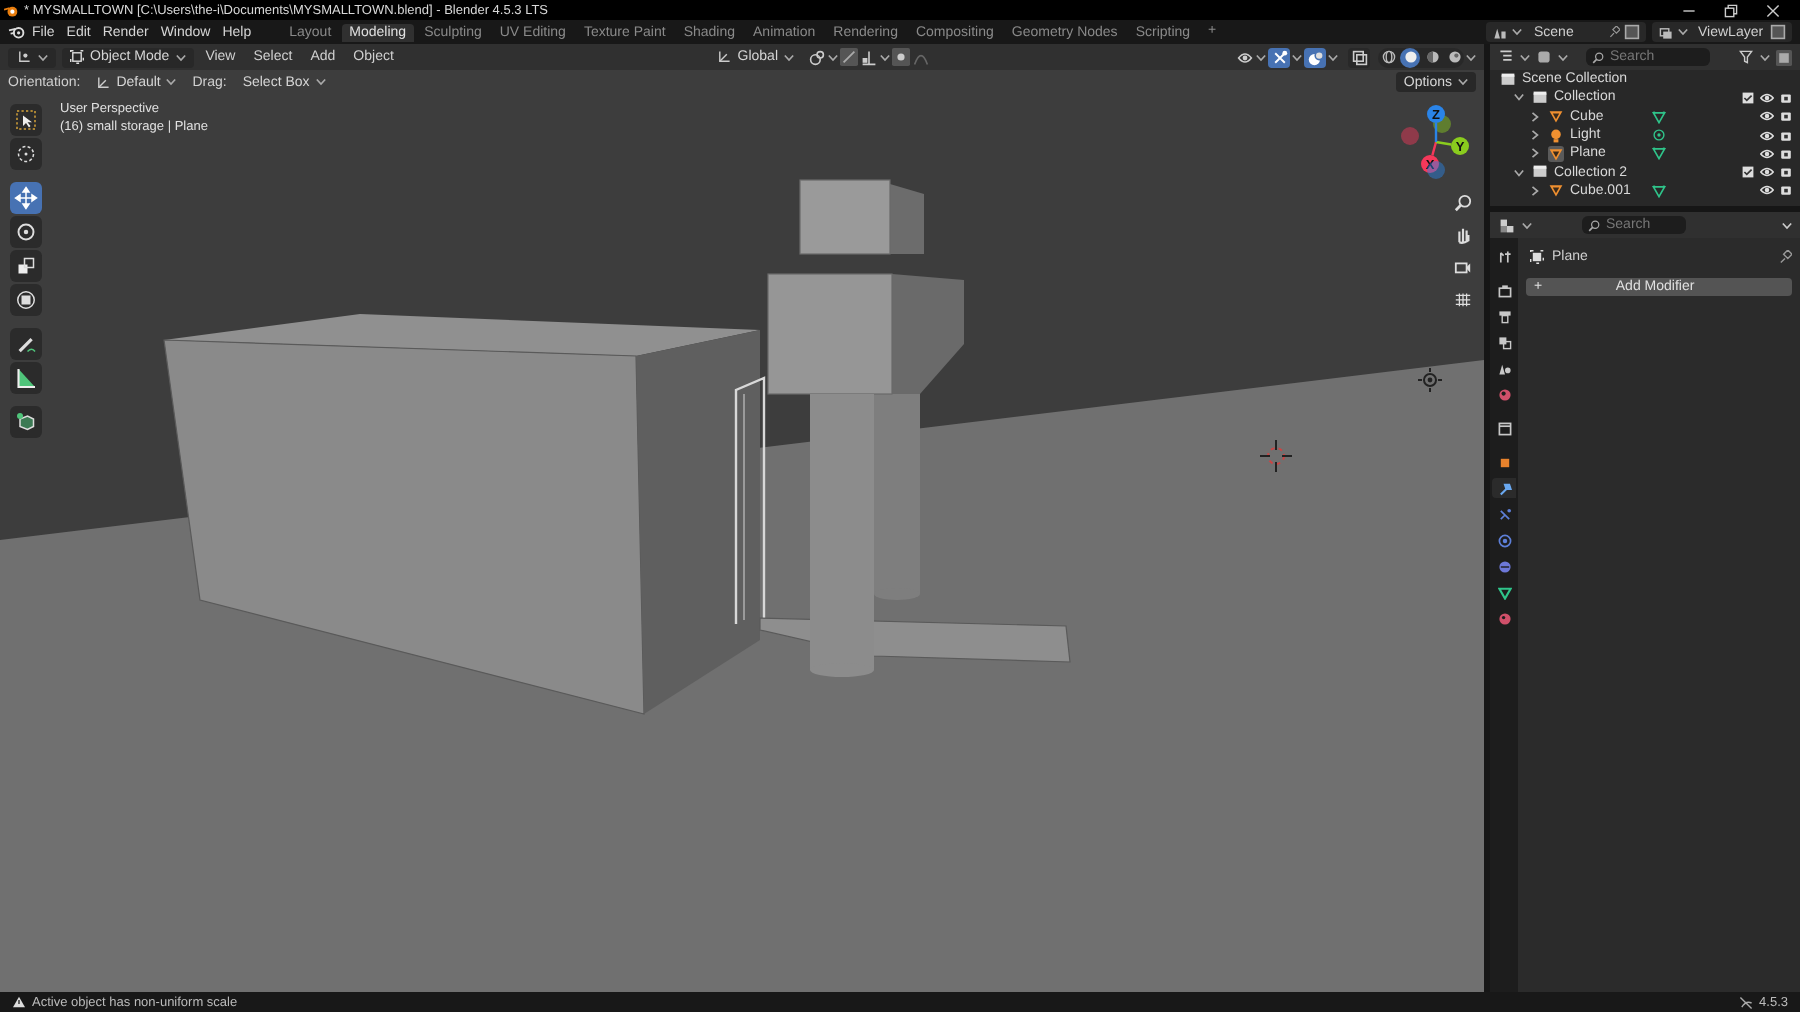  Describe the element at coordinates (1463, 299) in the screenshot. I see `grid-icon` at that location.